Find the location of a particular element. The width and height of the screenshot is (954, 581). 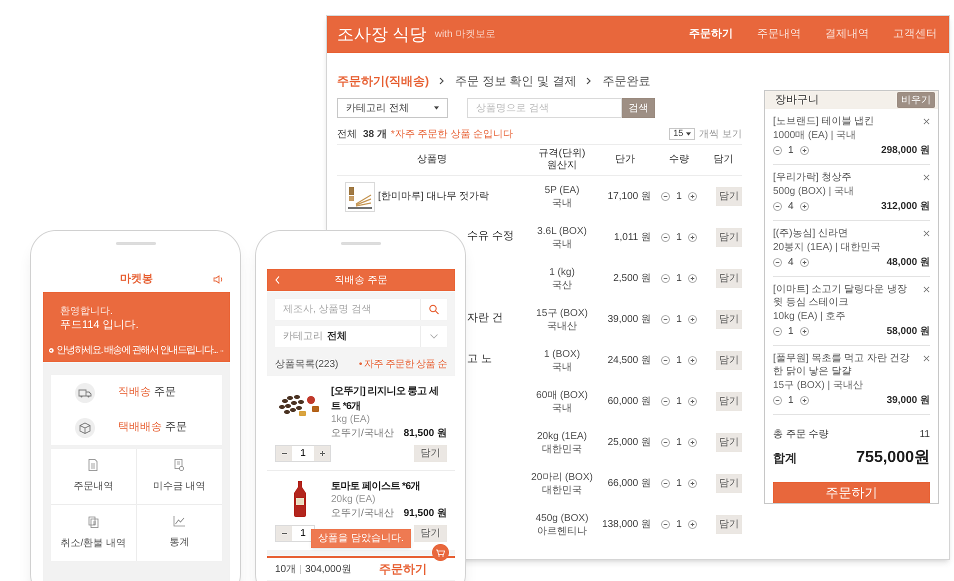

total-count: 38 개 is located at coordinates (375, 135).